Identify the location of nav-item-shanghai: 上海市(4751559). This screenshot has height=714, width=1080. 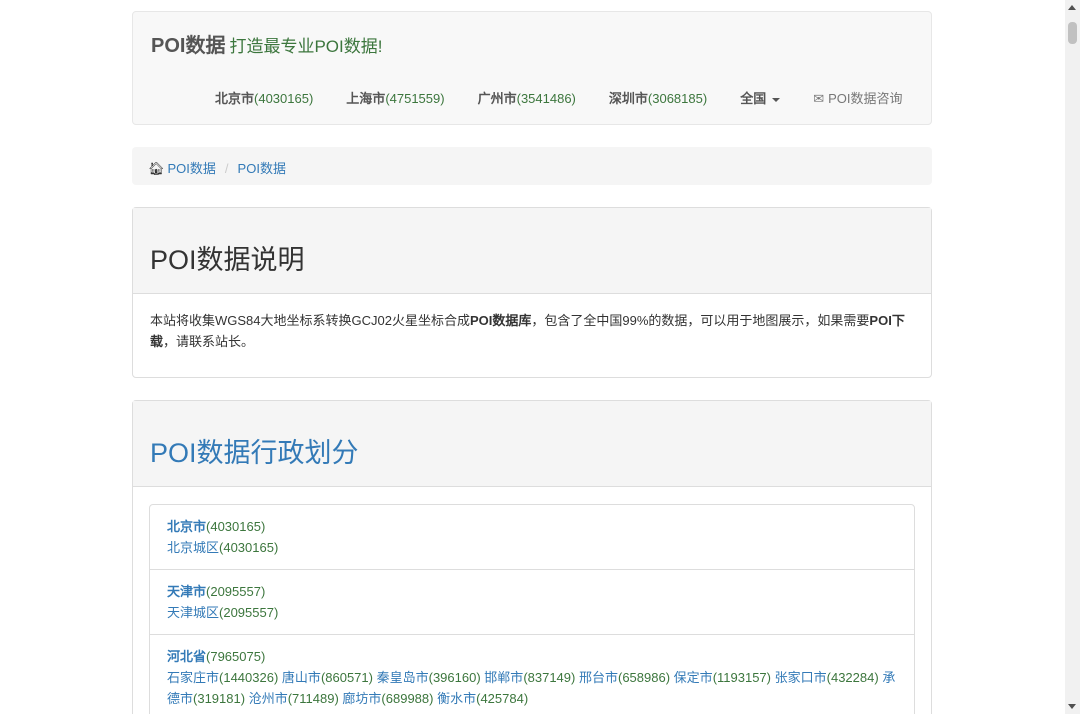
(395, 97).